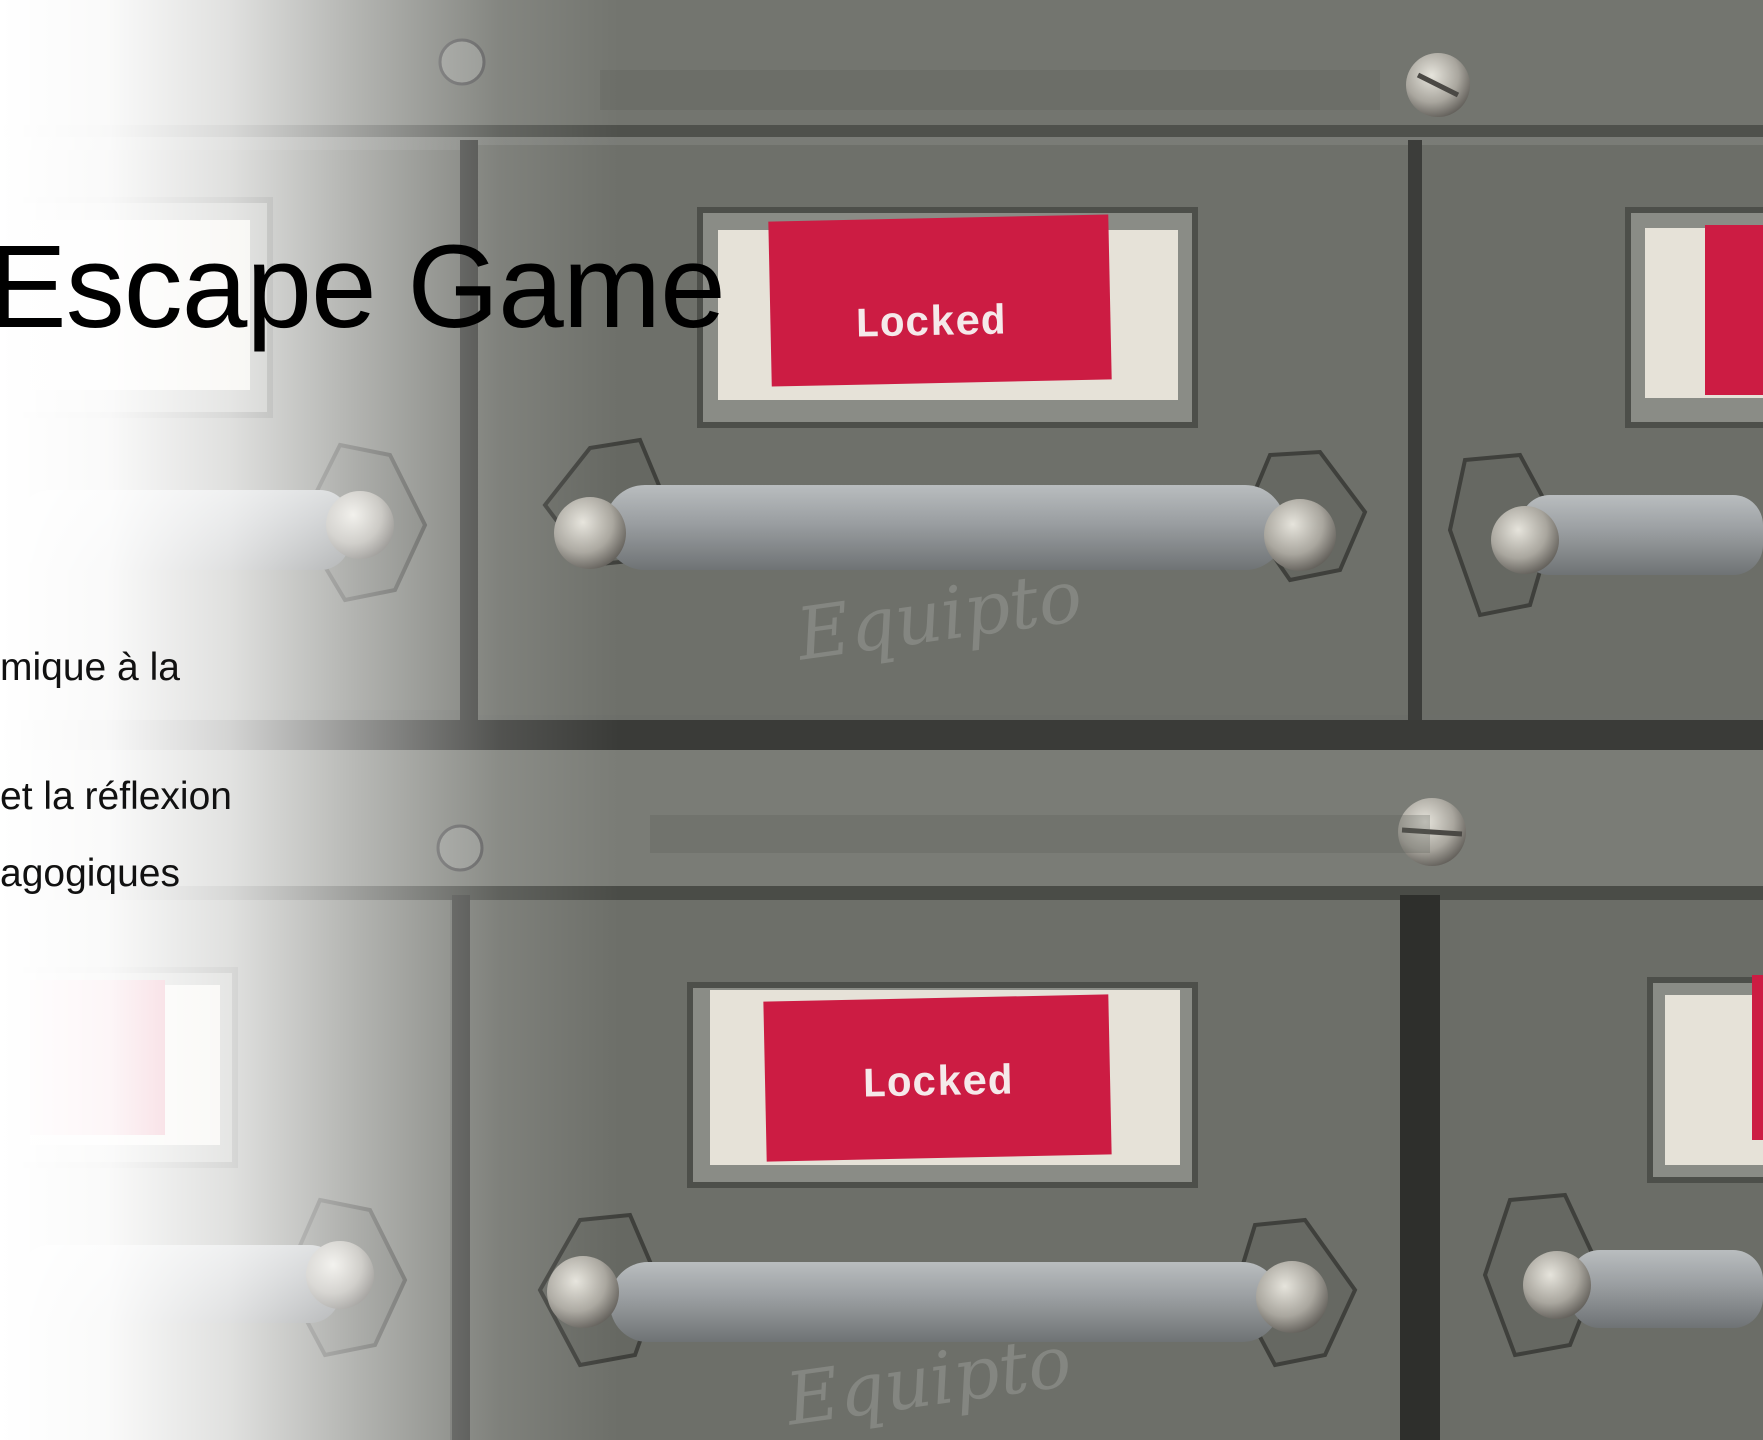 This screenshot has width=1763, height=1440. I want to click on bullet-item: et la réflexion, so click(116, 796).